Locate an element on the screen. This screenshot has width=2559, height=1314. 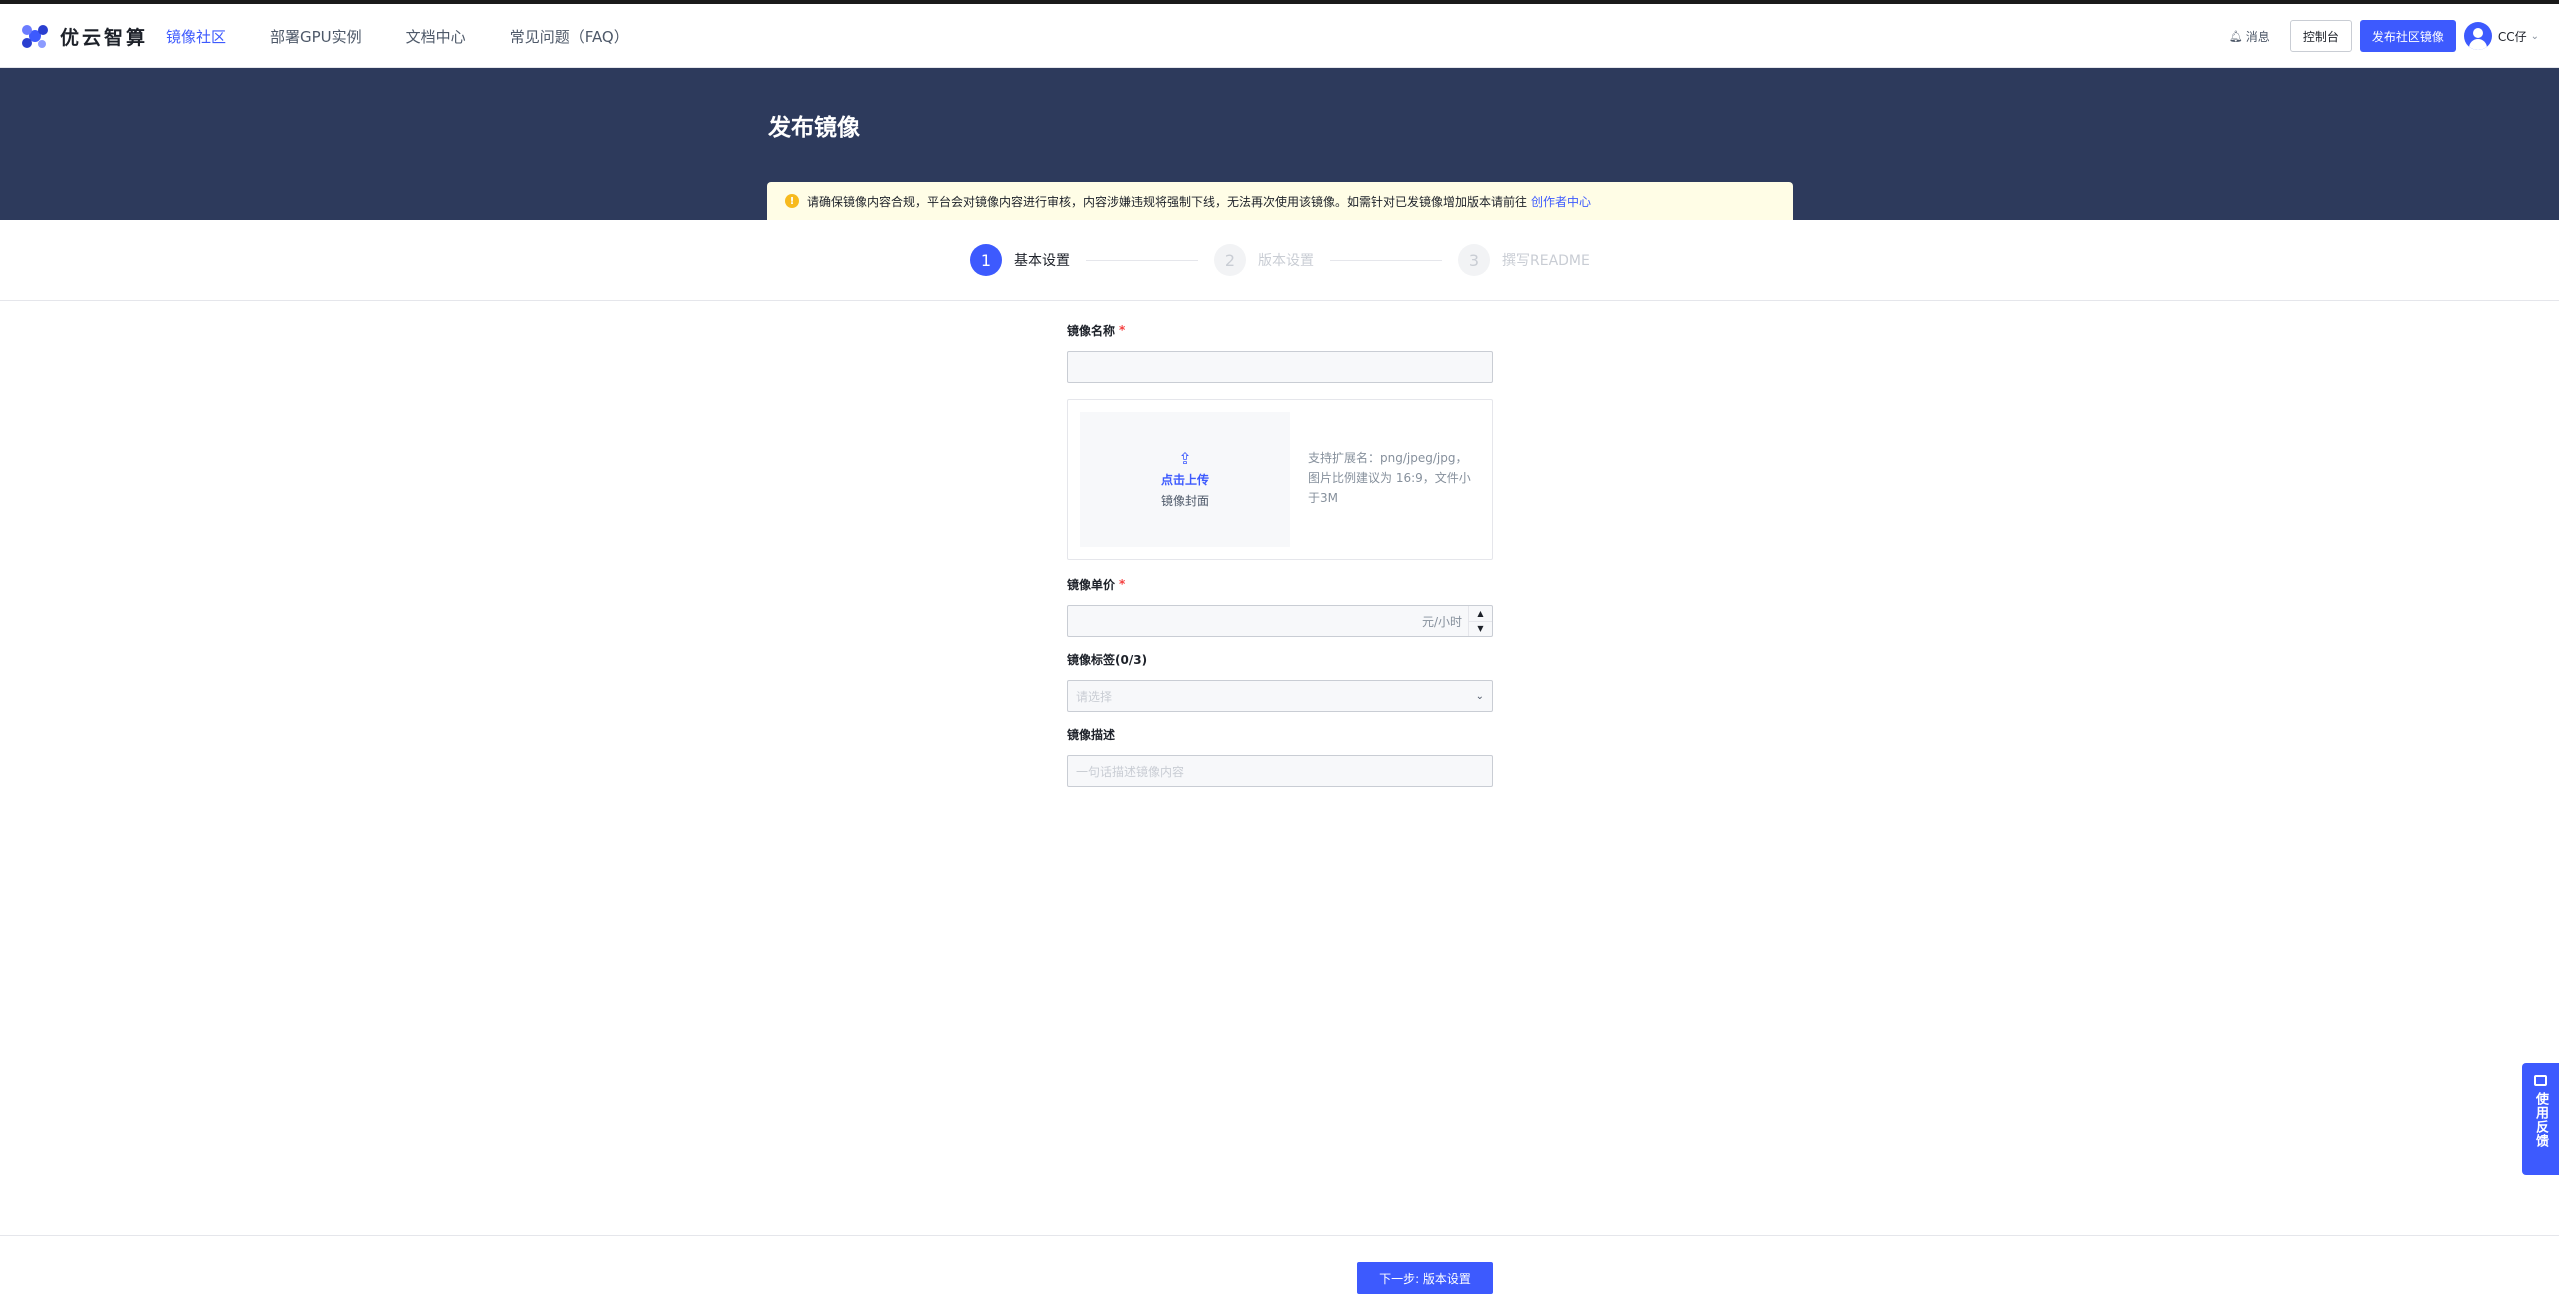
creator-center-link: 创作者中心 is located at coordinates (1561, 201).